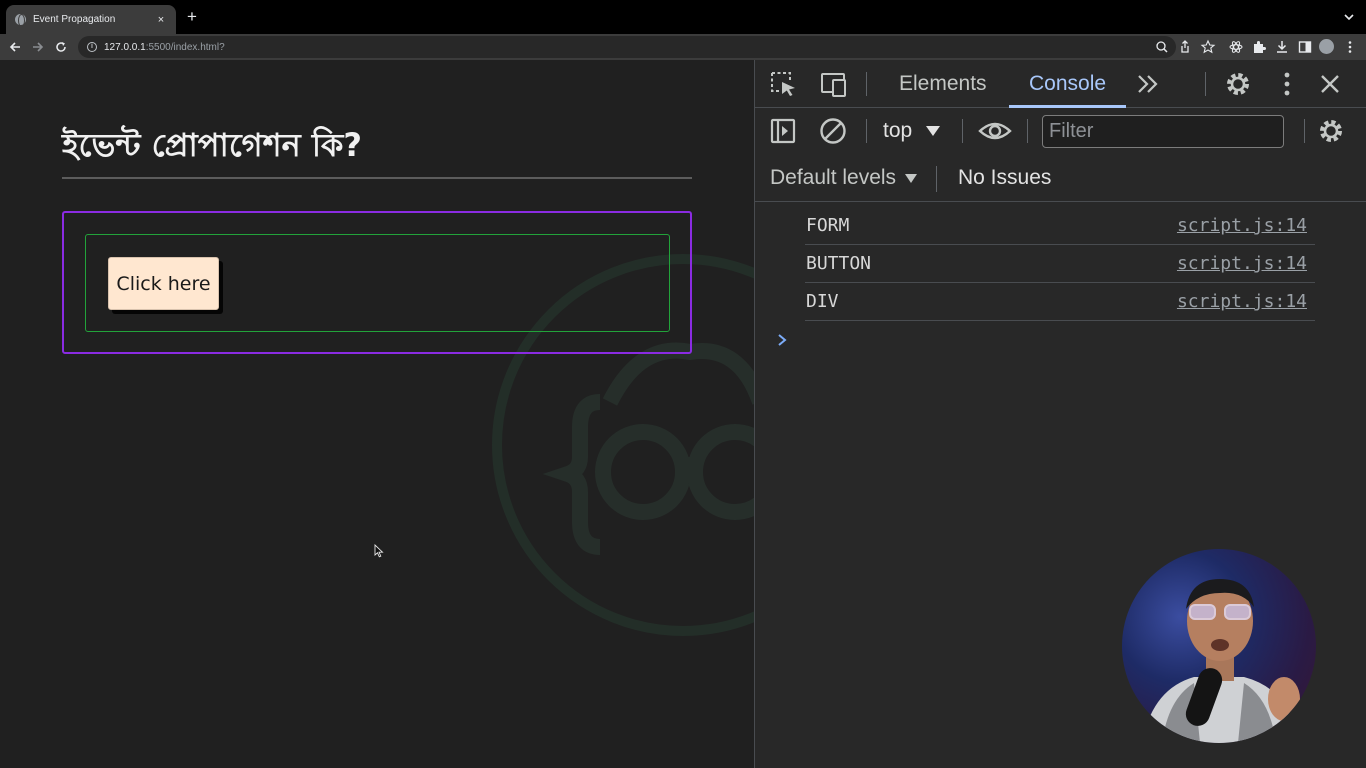 The image size is (1366, 768). I want to click on tab-elements: Elements, so click(943, 84).